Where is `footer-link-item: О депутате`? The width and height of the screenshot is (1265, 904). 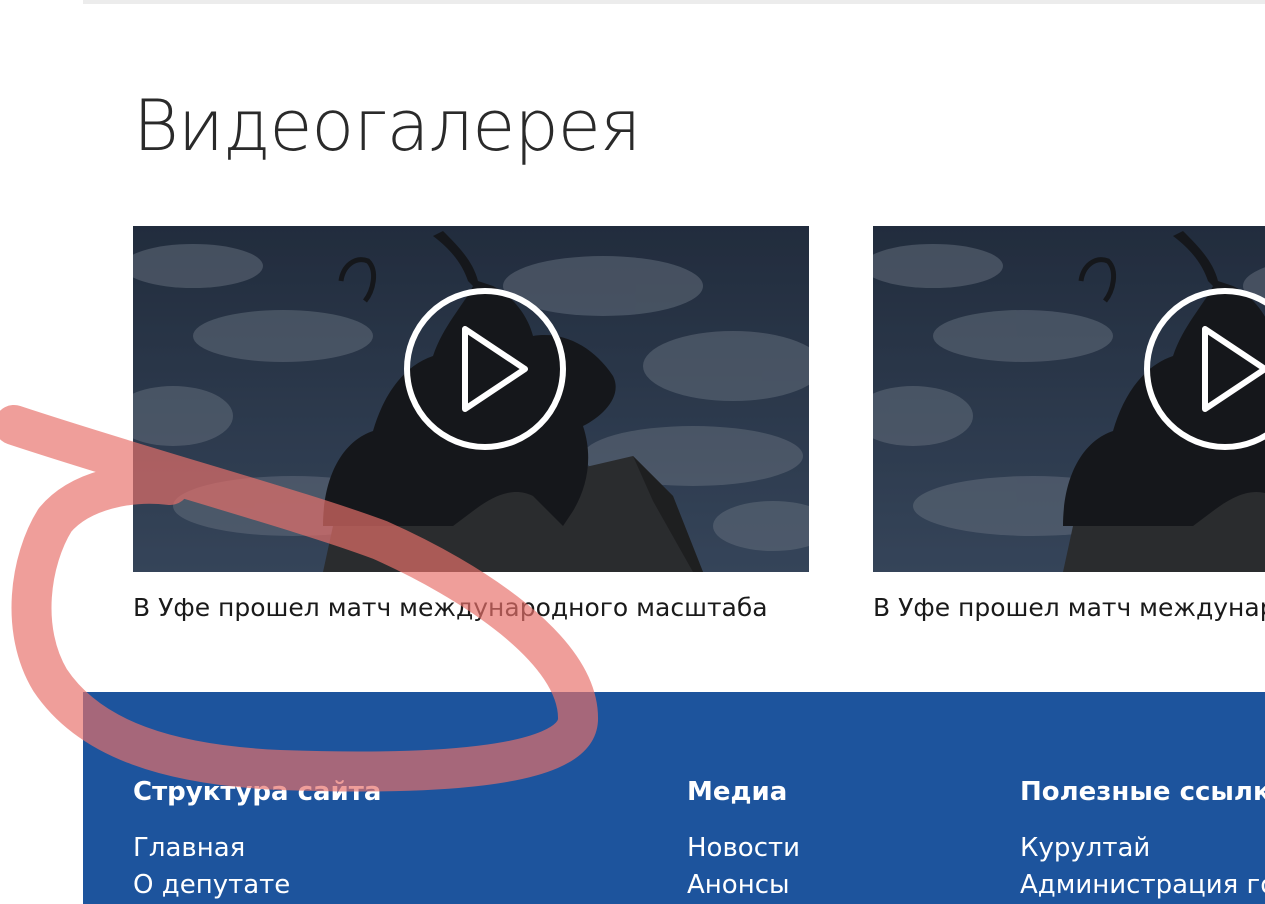
footer-link-item: О депутате is located at coordinates (257, 885).